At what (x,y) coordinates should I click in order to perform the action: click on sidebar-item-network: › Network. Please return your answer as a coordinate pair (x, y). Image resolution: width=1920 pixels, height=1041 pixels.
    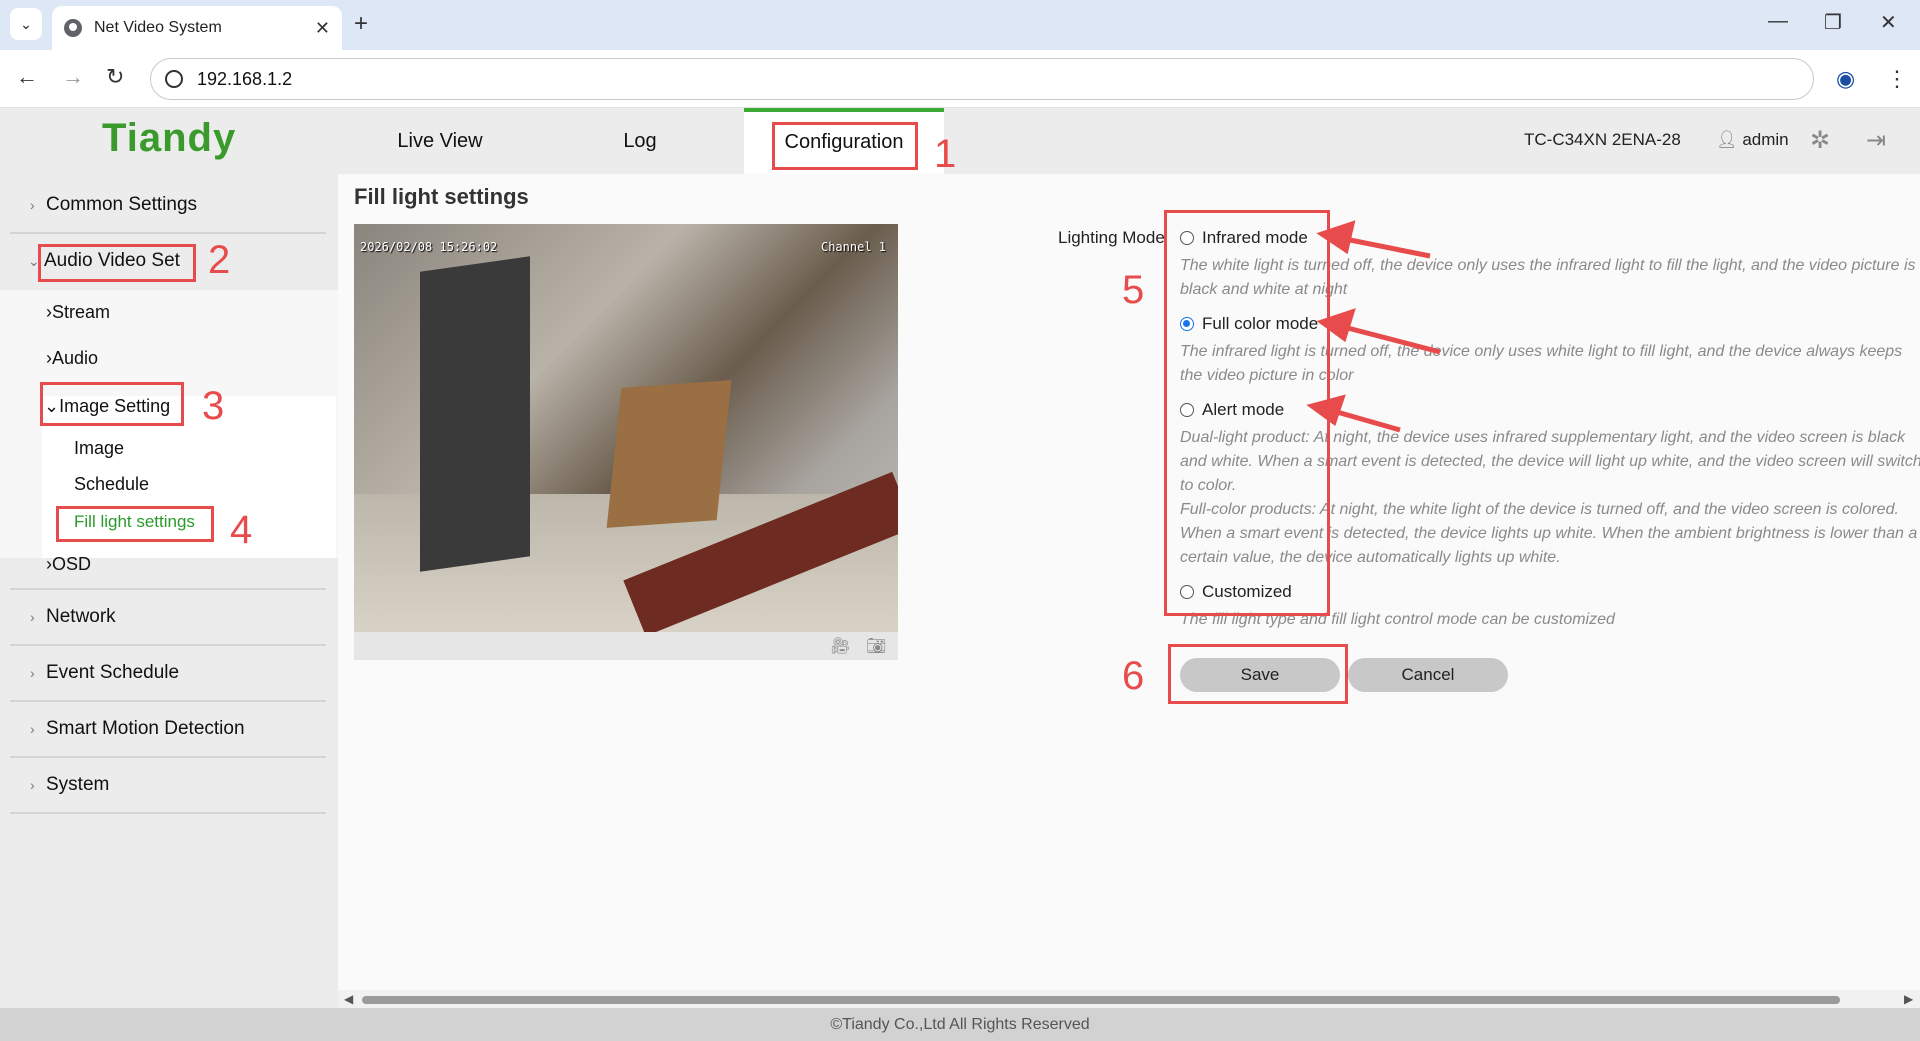
    Looking at the image, I should click on (73, 617).